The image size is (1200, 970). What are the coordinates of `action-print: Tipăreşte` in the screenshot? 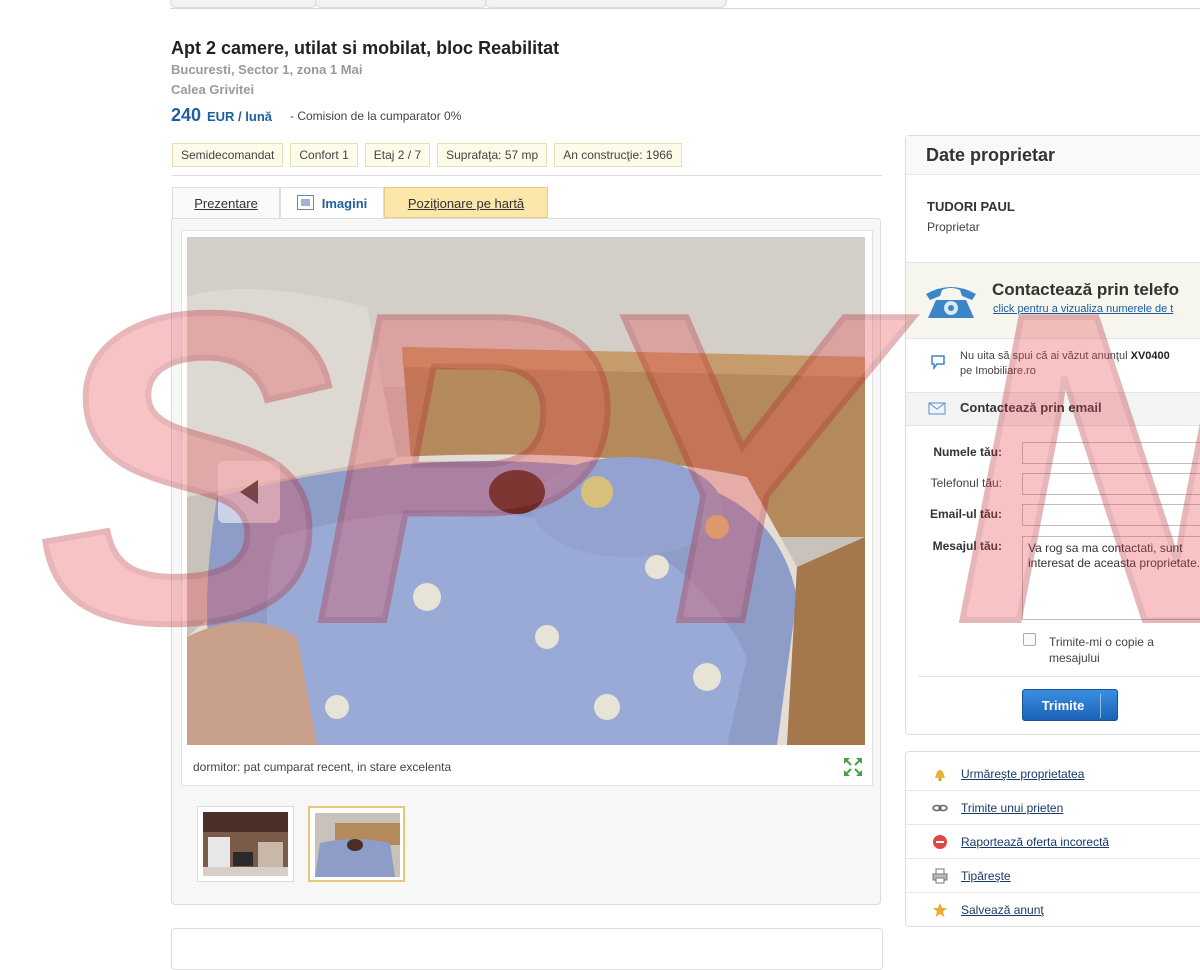 It's located at (1053, 876).